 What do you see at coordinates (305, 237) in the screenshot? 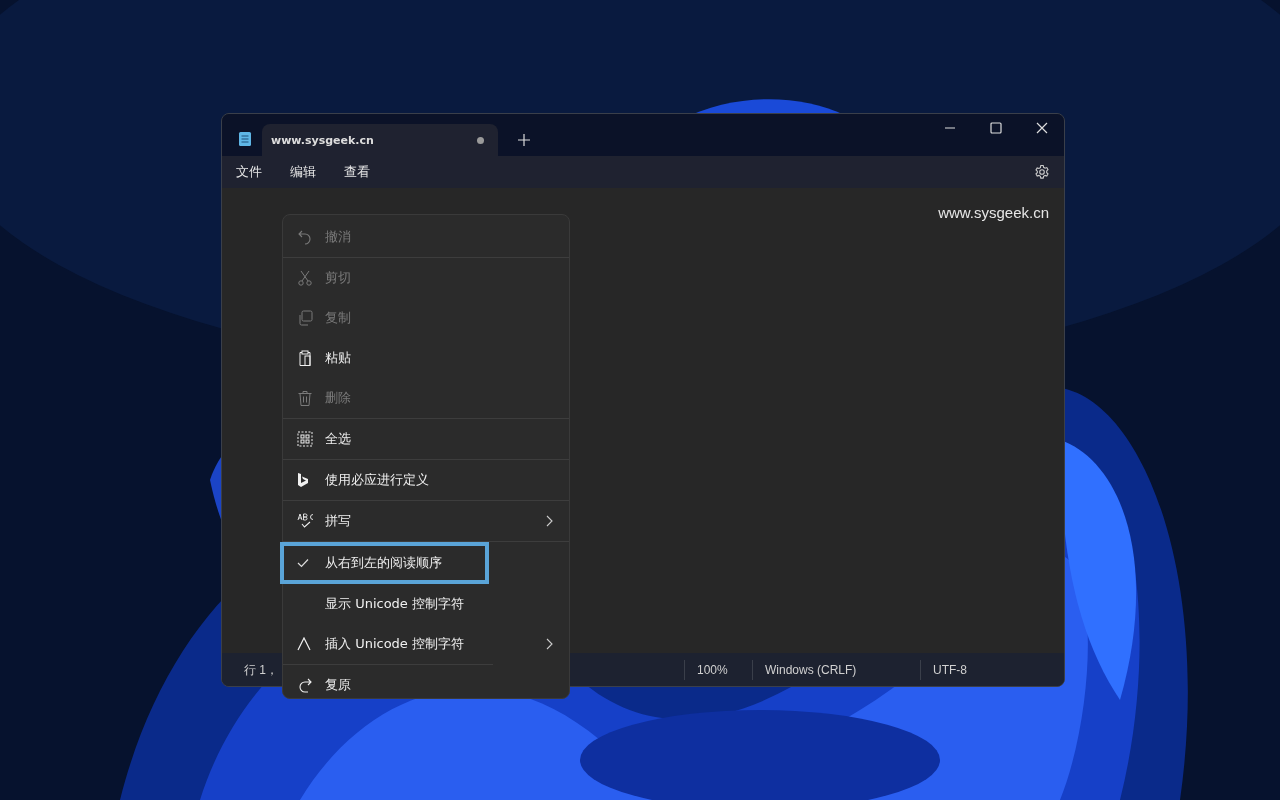
I see `undo-icon` at bounding box center [305, 237].